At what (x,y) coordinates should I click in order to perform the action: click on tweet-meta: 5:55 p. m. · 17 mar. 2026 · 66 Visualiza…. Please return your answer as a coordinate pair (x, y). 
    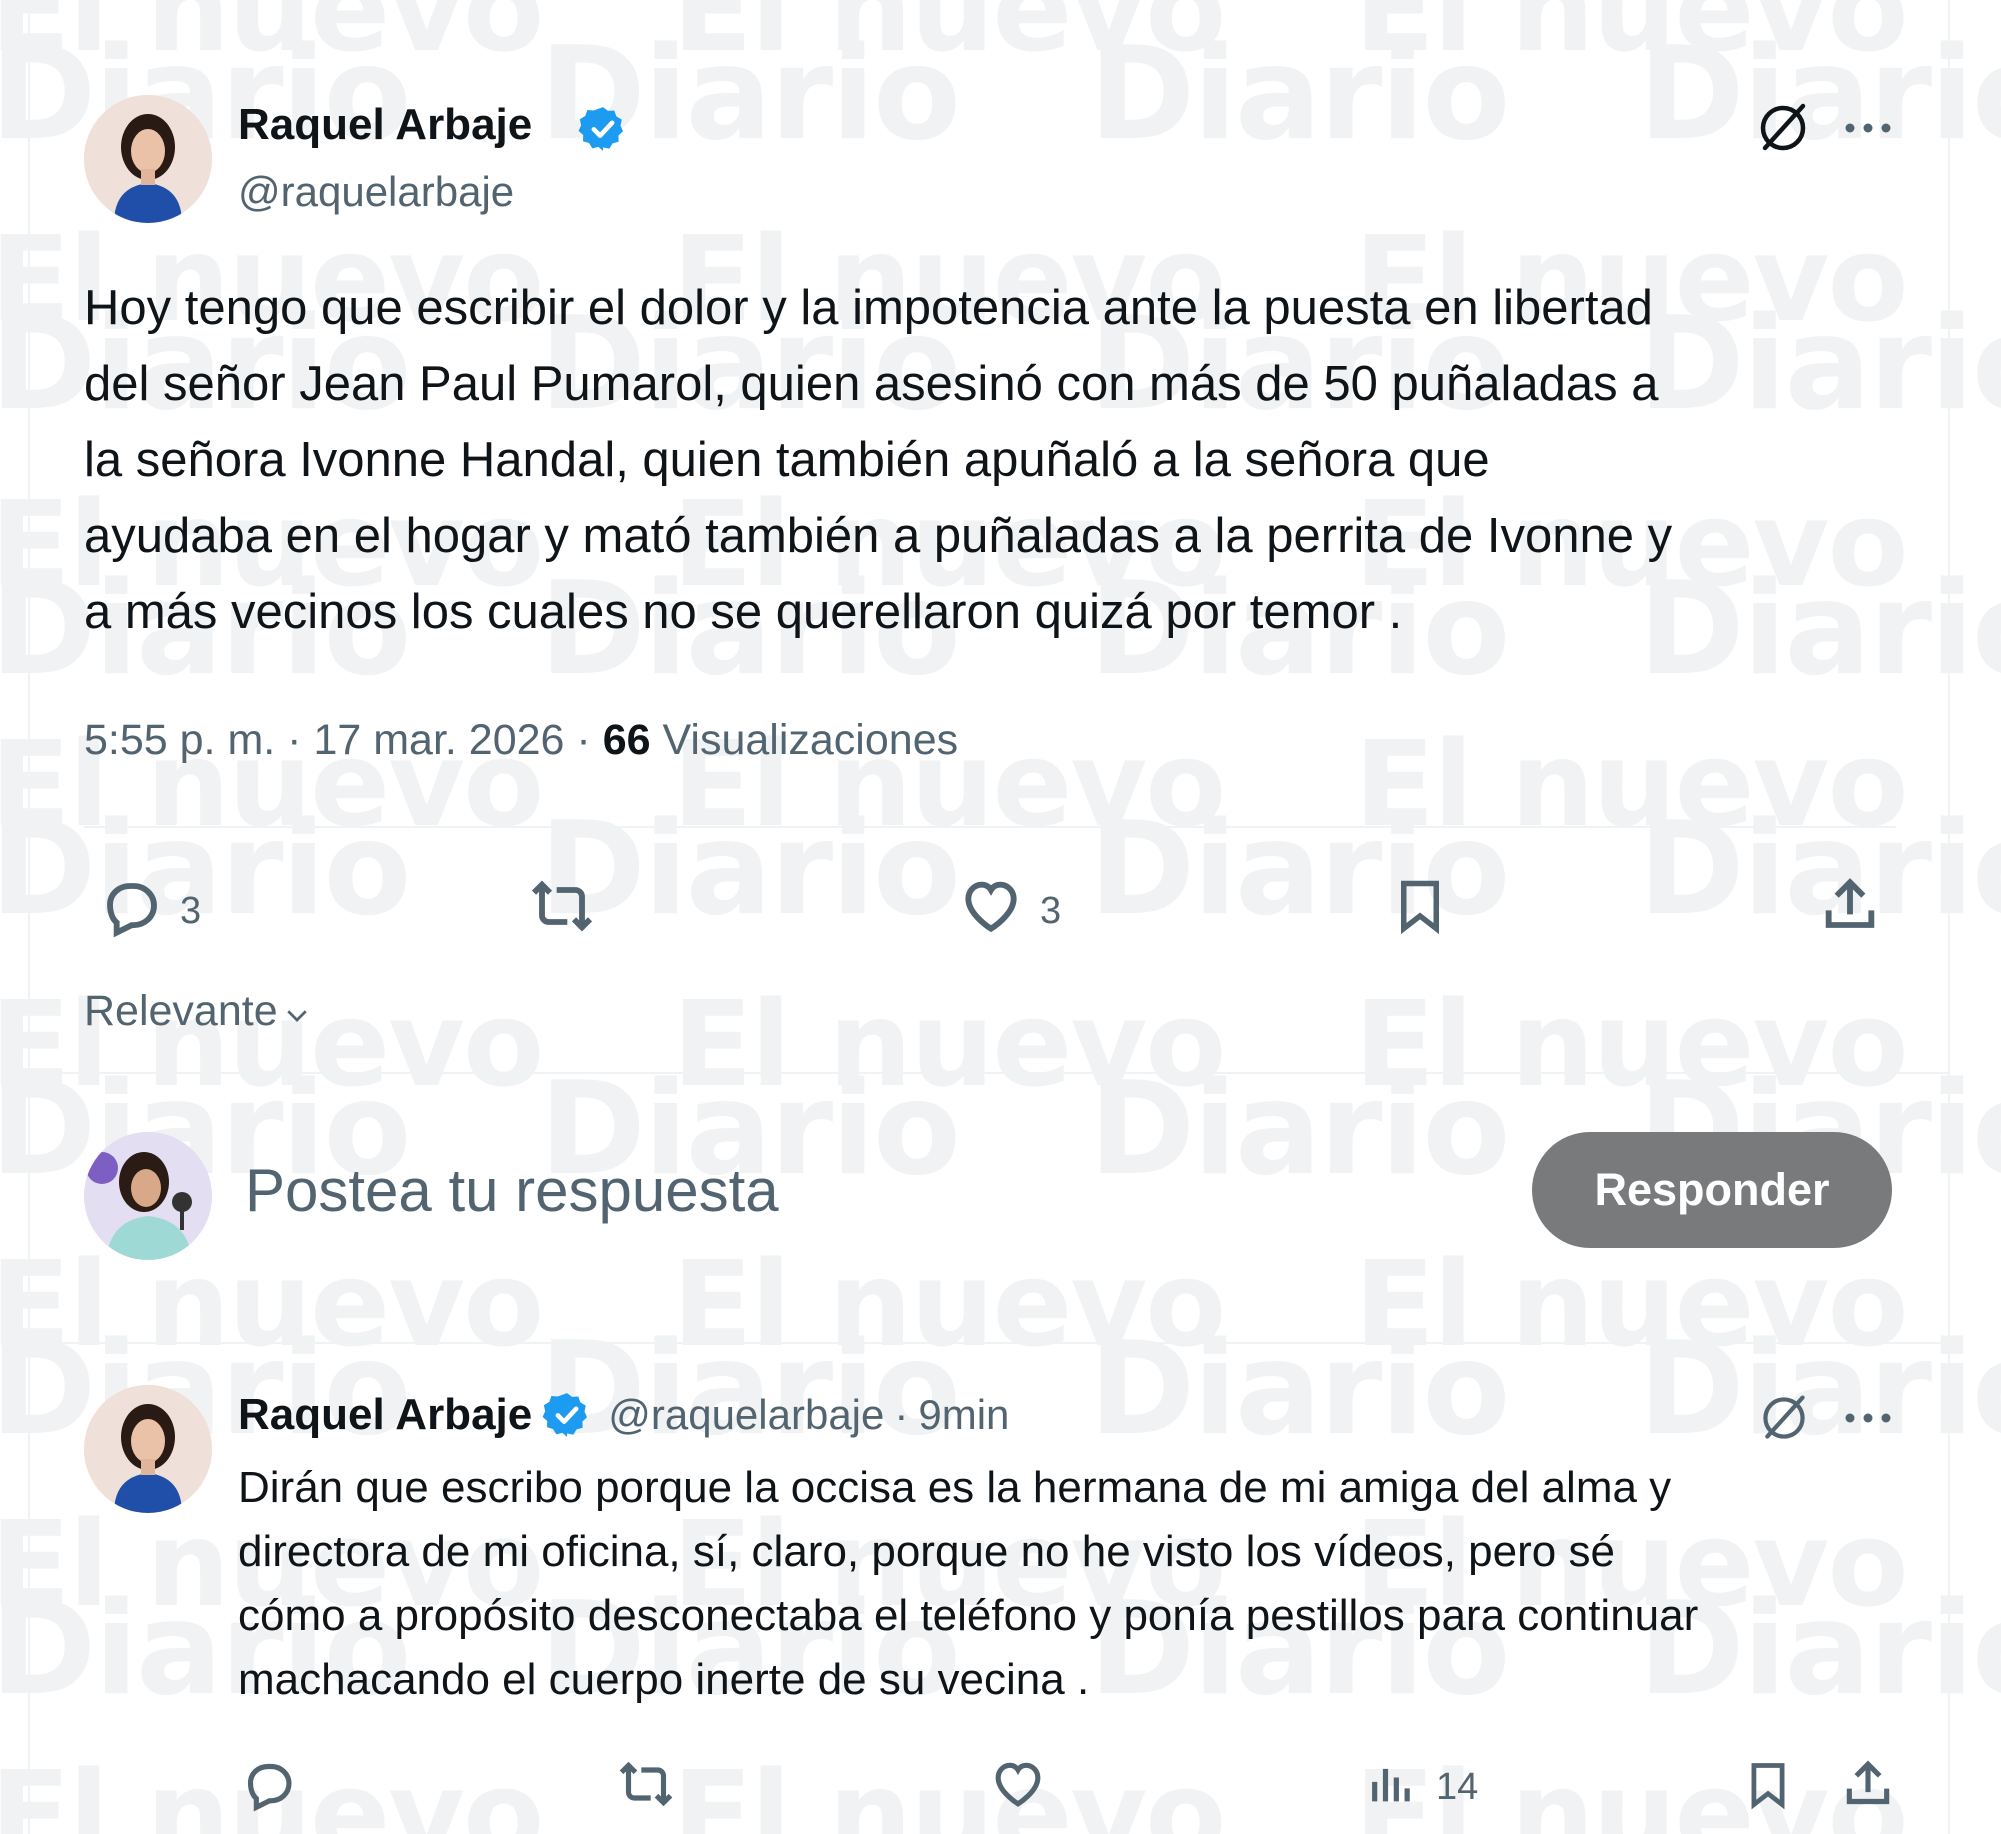
    Looking at the image, I should click on (521, 740).